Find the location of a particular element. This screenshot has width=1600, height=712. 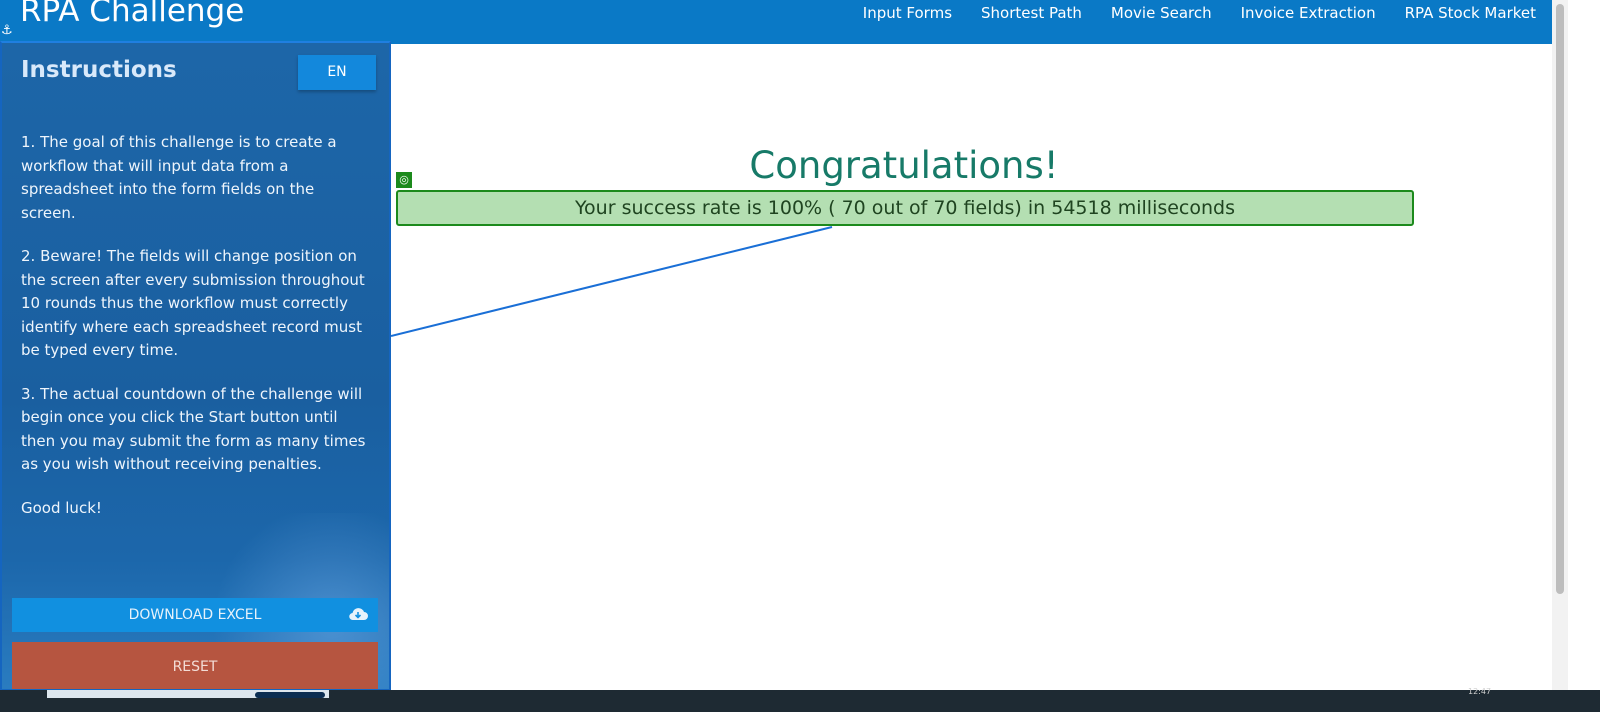

instructions-title: Instructions is located at coordinates (99, 70).